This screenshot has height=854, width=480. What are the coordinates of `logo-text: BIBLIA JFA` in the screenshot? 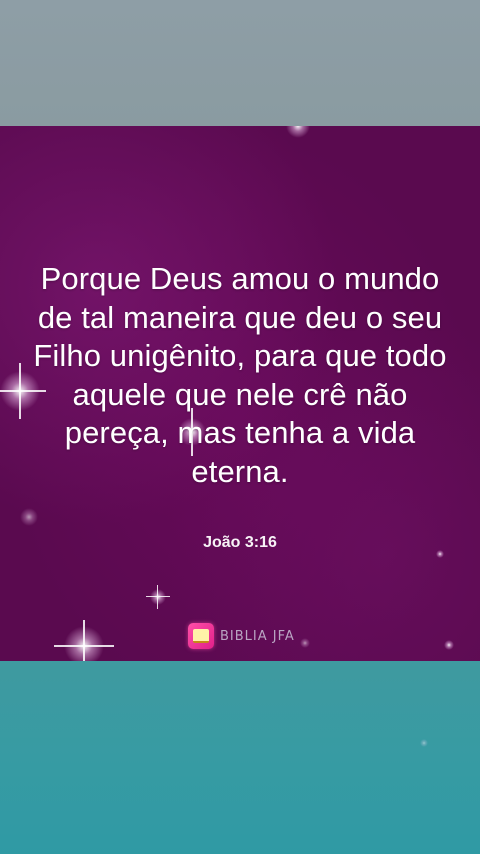 It's located at (257, 636).